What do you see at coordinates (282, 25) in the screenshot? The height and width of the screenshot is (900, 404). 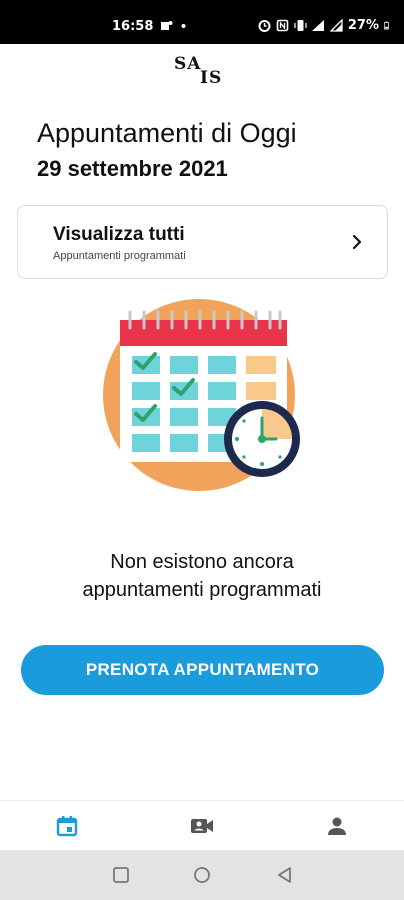 I see `nfc-icon` at bounding box center [282, 25].